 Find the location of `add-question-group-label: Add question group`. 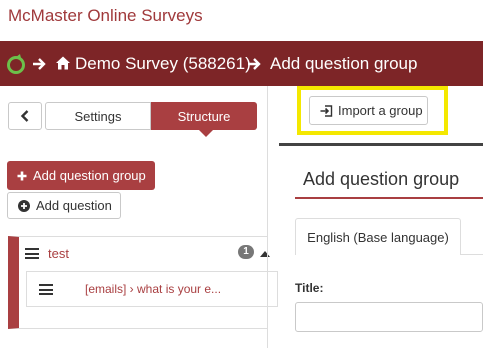

add-question-group-label: Add question group is located at coordinates (89, 175).